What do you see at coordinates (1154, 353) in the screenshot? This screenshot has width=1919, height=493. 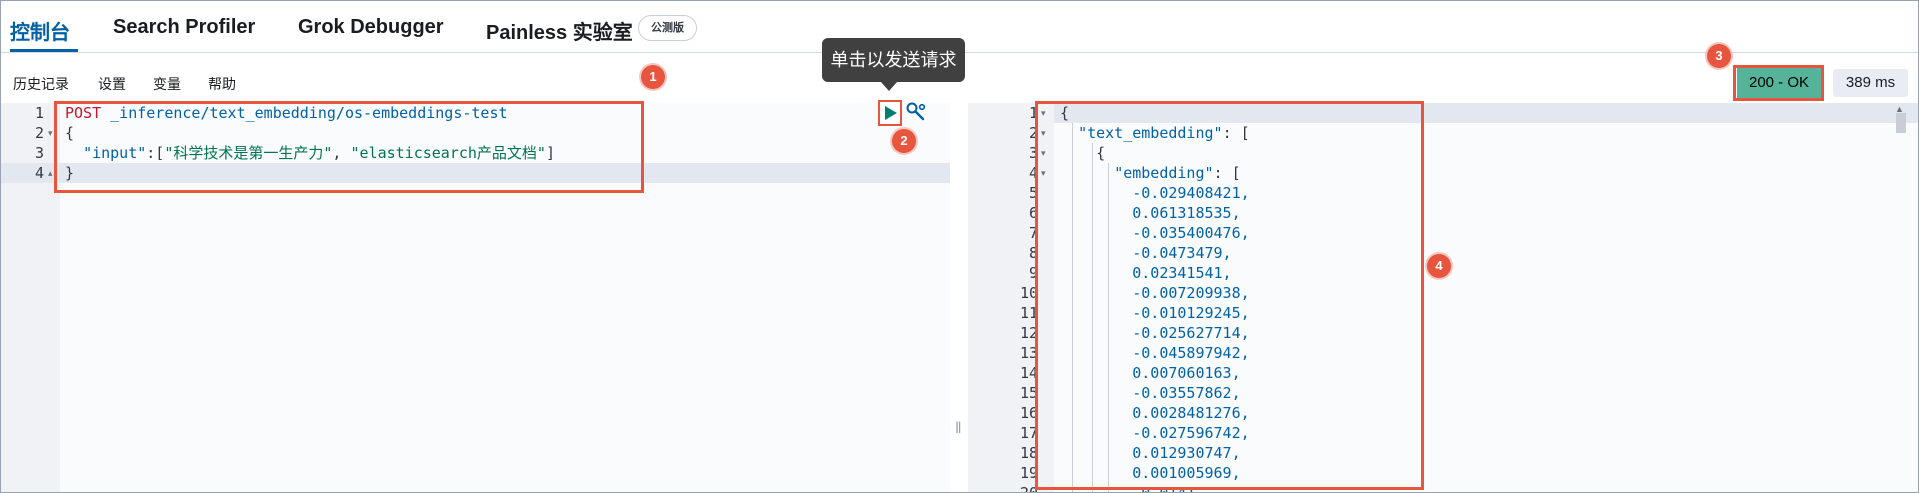 I see `embedding-value: -0.045897942,` at bounding box center [1154, 353].